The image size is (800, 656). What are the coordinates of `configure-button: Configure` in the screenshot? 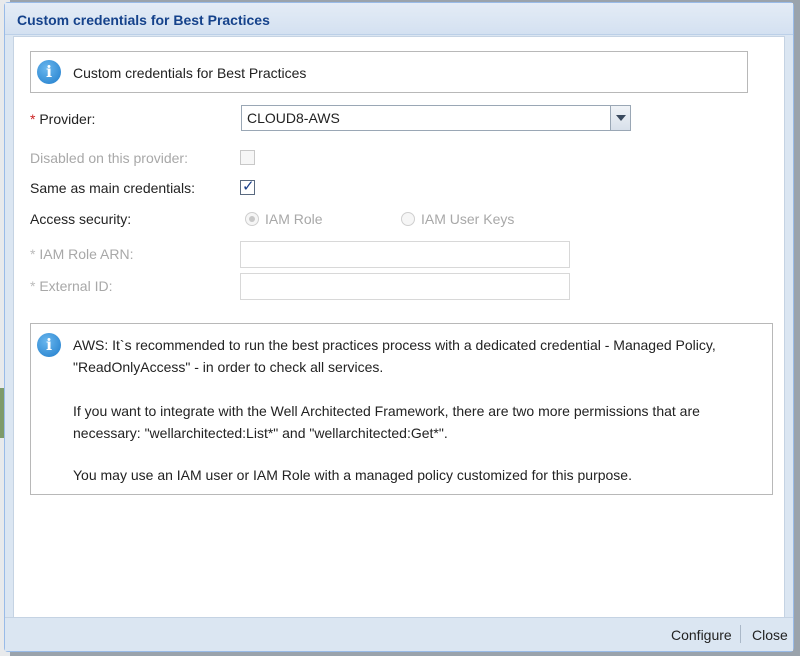 It's located at (701, 635).